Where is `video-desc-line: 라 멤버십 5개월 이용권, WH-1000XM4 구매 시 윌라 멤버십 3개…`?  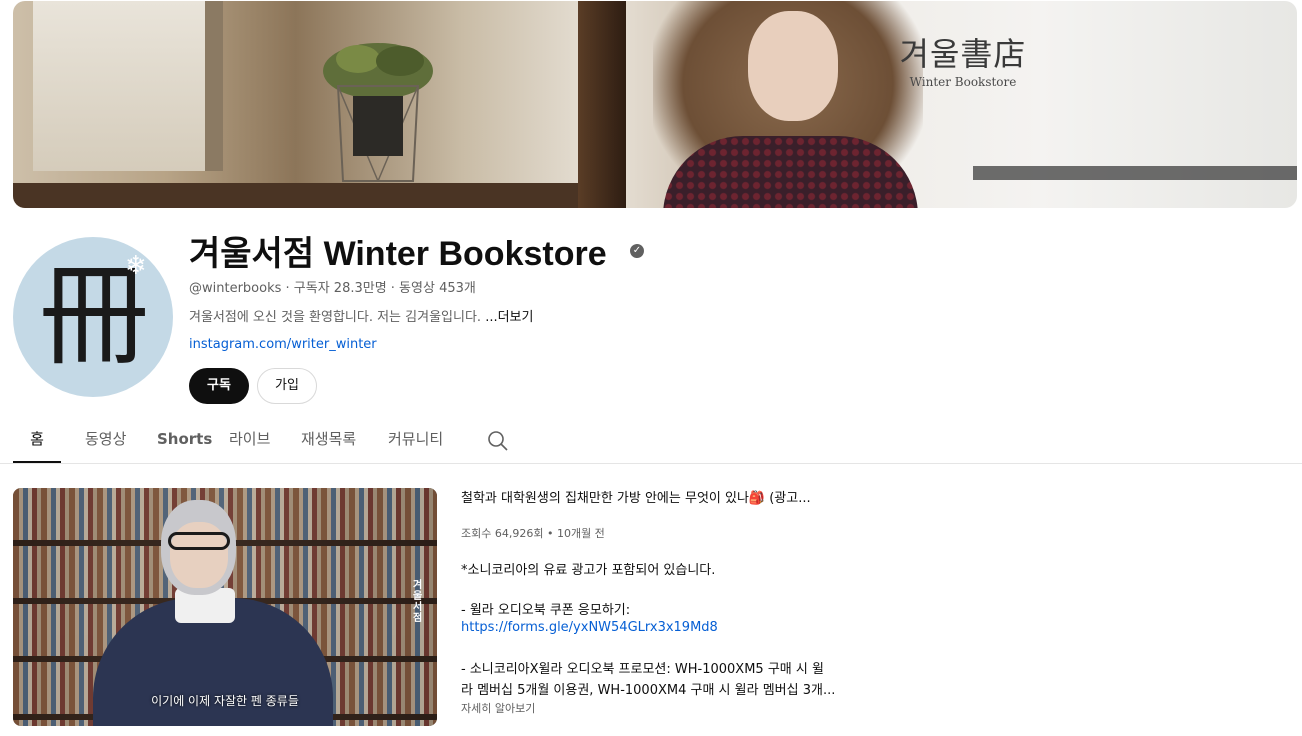
video-desc-line: 라 멤버십 5개월 이용권, WH-1000XM4 구매 시 윌라 멤버십 3개… is located at coordinates (648, 690).